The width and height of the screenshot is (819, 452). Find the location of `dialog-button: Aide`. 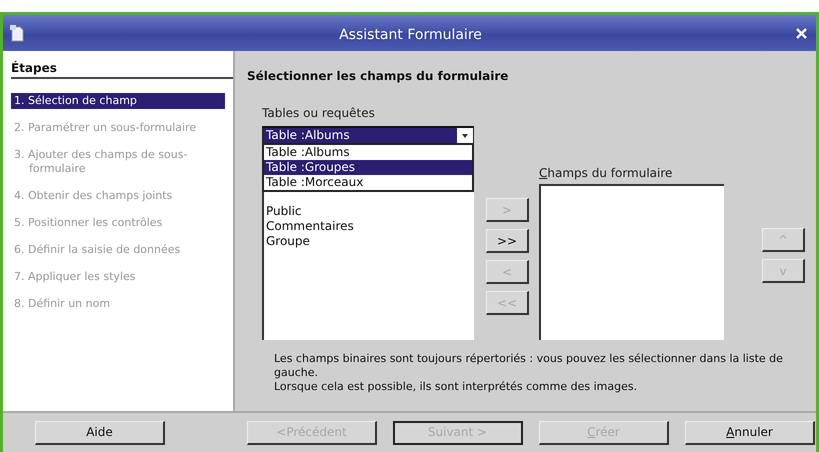

dialog-button: Aide is located at coordinates (100, 432).